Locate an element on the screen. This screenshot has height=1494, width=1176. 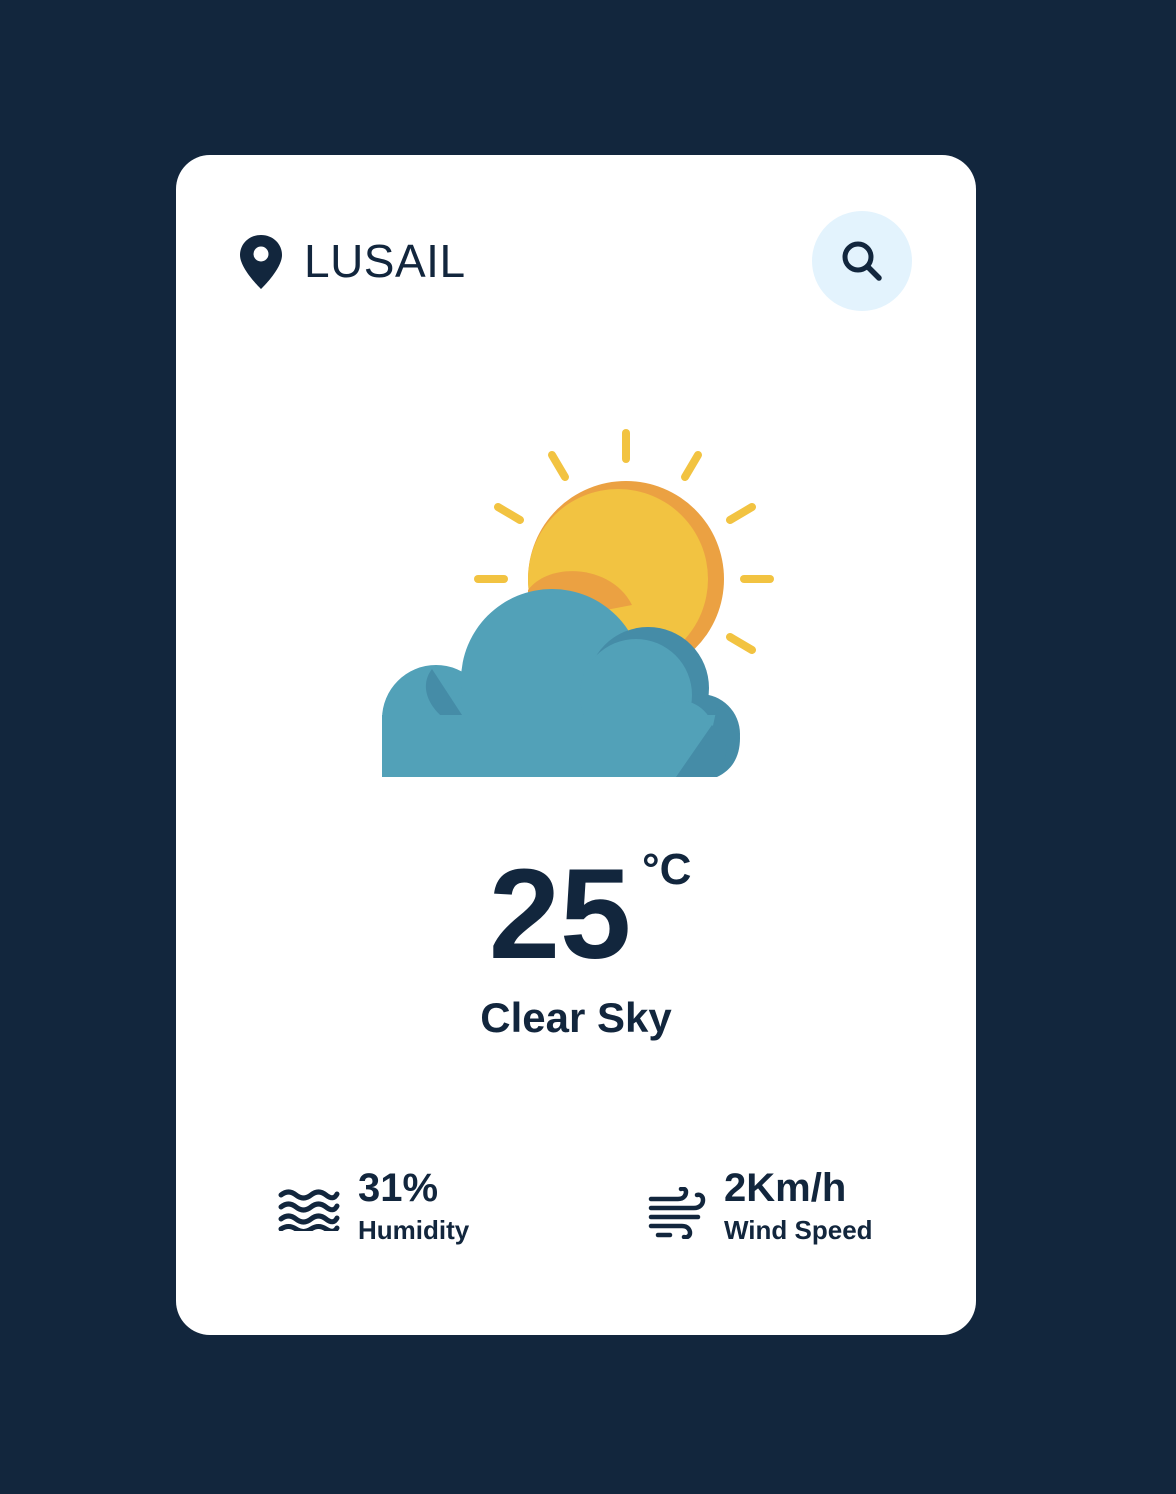
water-waves-icon is located at coordinates (309, 1210).